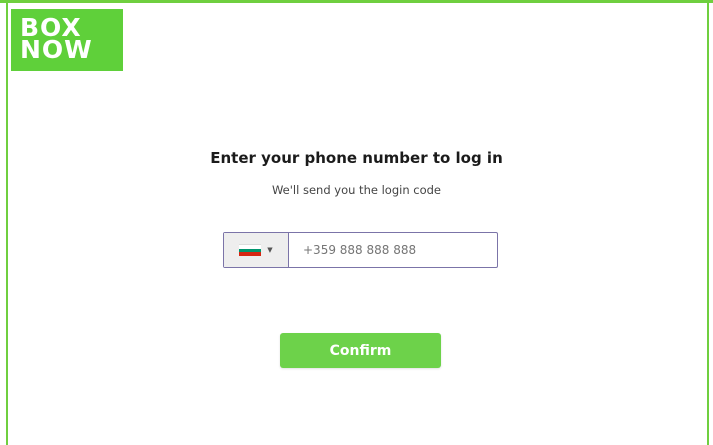 The height and width of the screenshot is (445, 713). I want to click on phone-input-group: ▼, so click(360, 250).